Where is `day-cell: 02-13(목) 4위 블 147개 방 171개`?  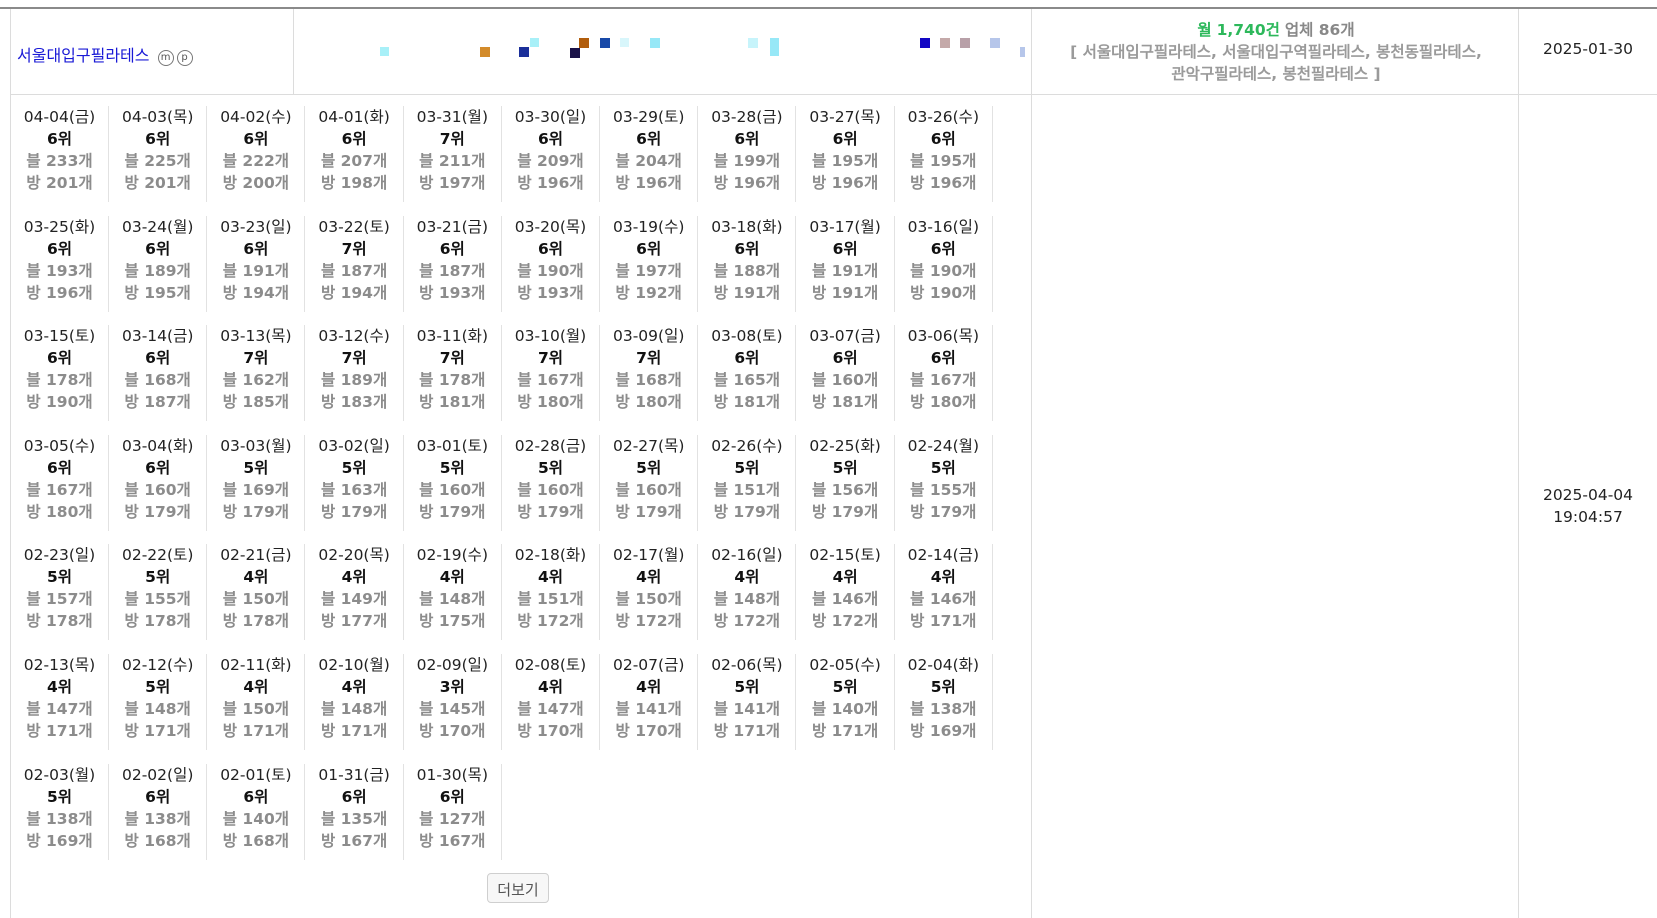 day-cell: 02-13(목) 4위 블 147개 방 171개 is located at coordinates (60, 702).